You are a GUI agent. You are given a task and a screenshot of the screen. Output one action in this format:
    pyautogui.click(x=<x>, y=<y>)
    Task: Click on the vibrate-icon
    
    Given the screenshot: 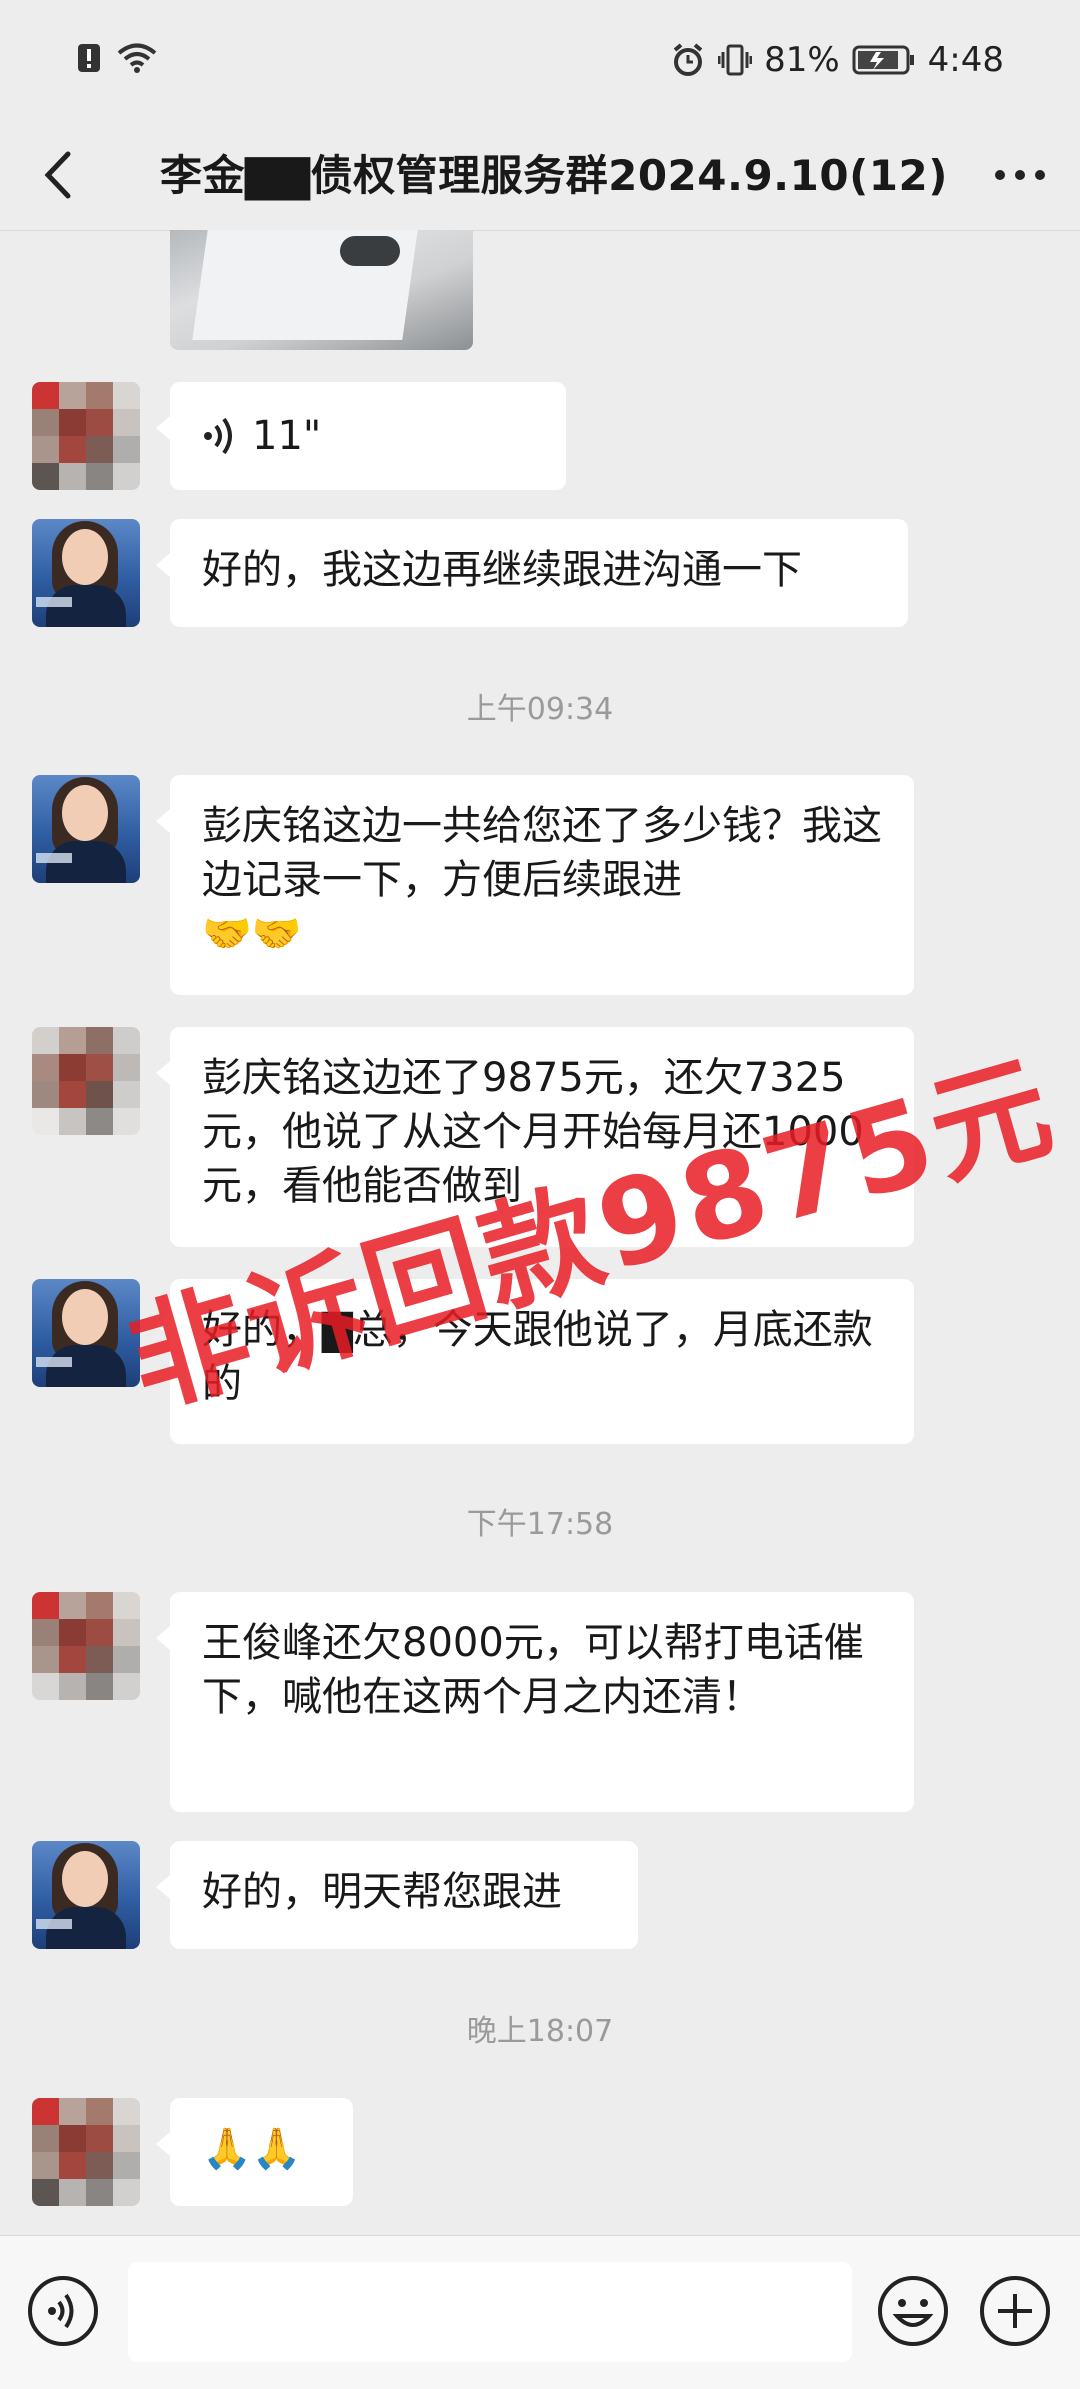 What is the action you would take?
    pyautogui.click(x=735, y=60)
    